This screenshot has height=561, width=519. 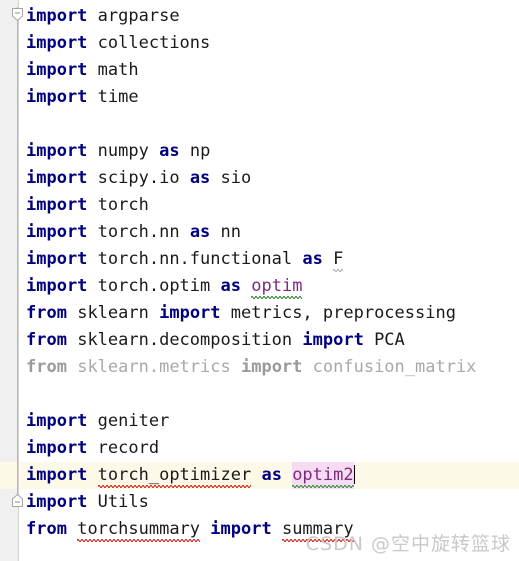 What do you see at coordinates (118, 151) in the screenshot?
I see `code-line-text: import numpy as np` at bounding box center [118, 151].